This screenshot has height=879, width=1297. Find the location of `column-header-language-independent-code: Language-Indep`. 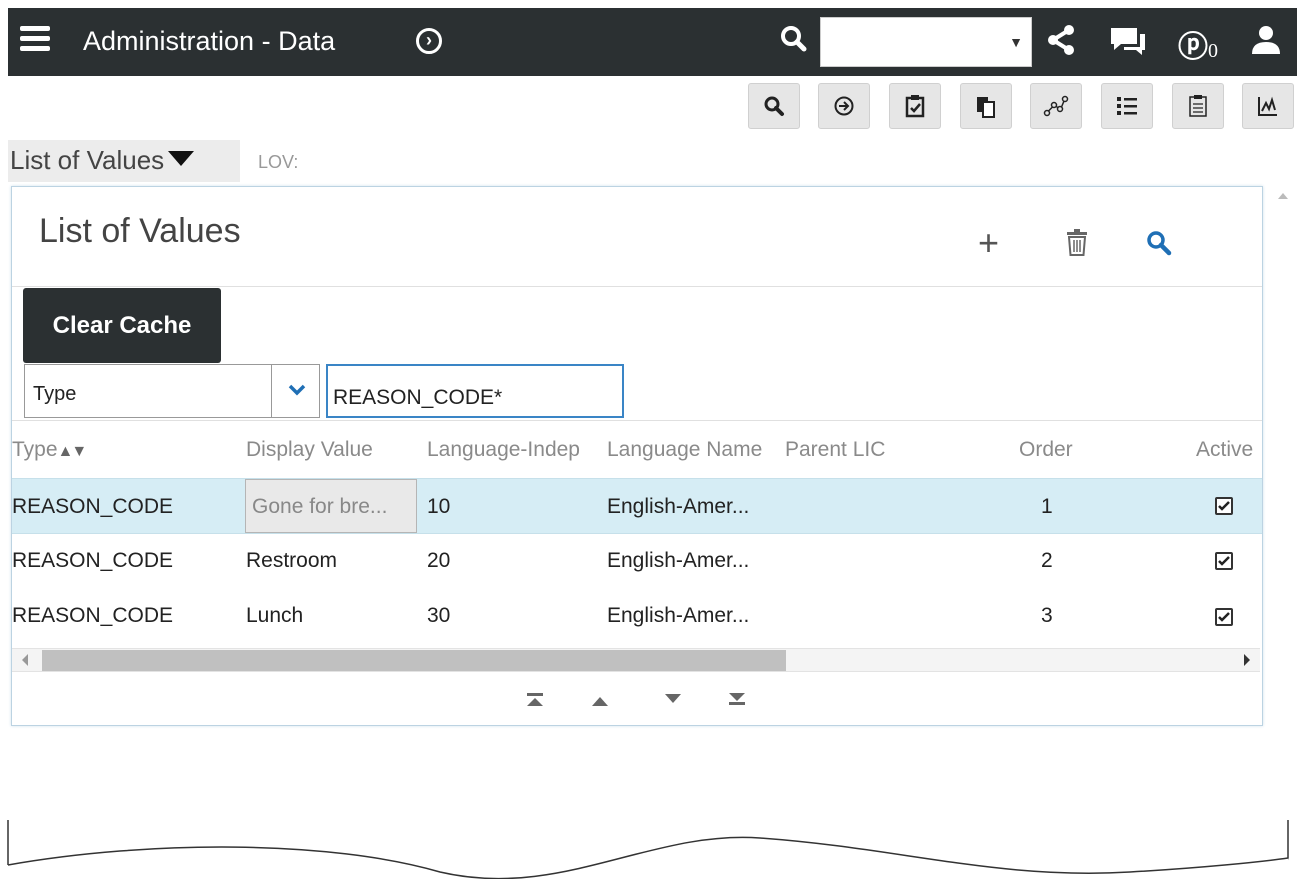

column-header-language-independent-code: Language-Indep is located at coordinates (513, 450).